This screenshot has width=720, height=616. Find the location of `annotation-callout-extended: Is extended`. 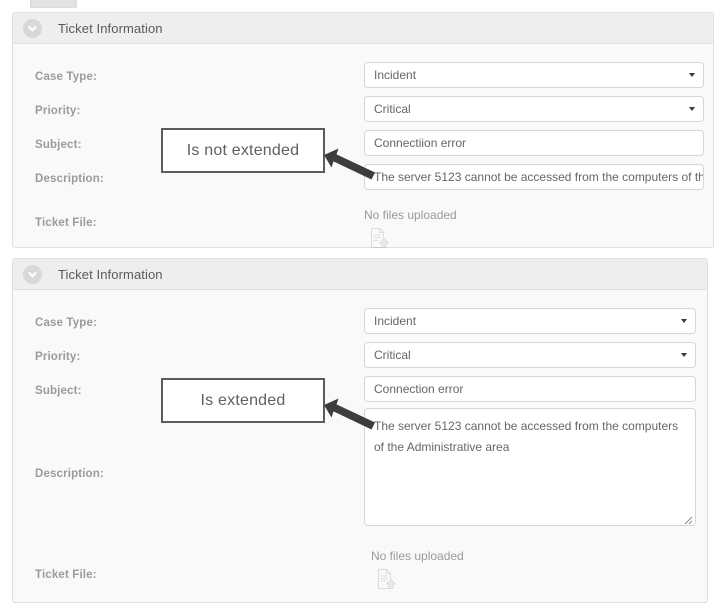

annotation-callout-extended: Is extended is located at coordinates (243, 400).